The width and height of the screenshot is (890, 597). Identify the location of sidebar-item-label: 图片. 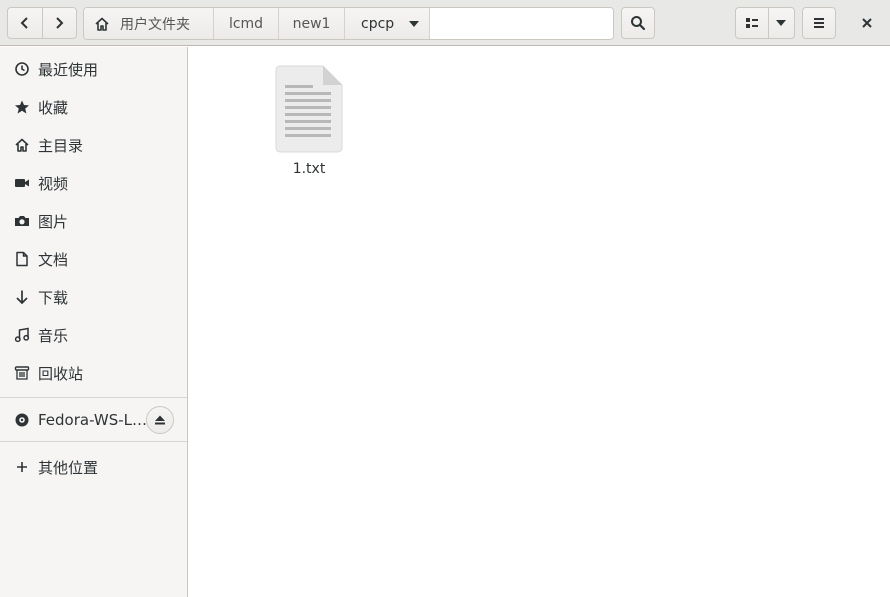
(53, 221).